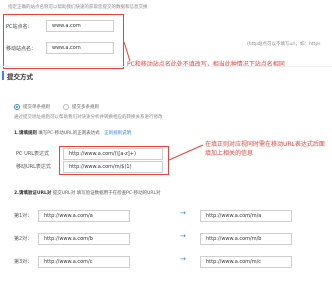  I want to click on pair-3-label: 第3对：, so click(23, 262).